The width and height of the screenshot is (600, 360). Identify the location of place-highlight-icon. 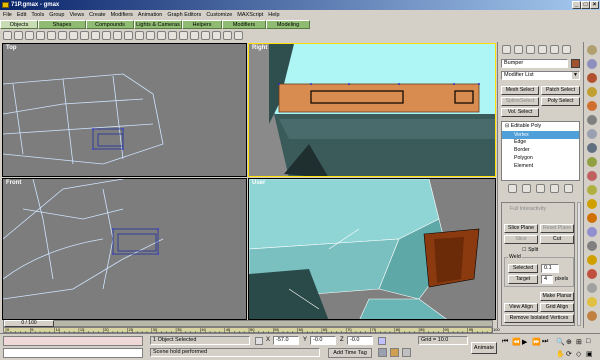
(592, 190).